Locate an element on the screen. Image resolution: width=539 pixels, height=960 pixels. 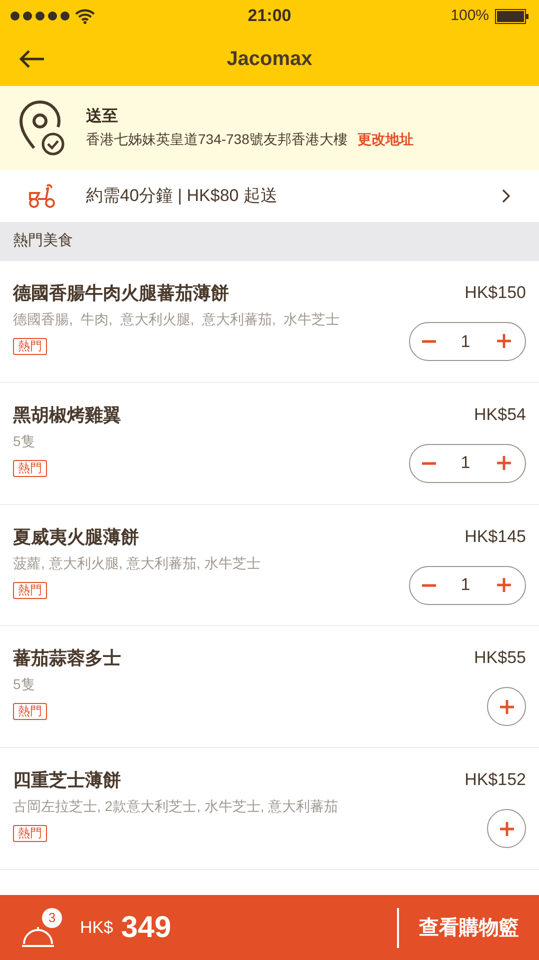
battery-percentage: 100% is located at coordinates (470, 16).